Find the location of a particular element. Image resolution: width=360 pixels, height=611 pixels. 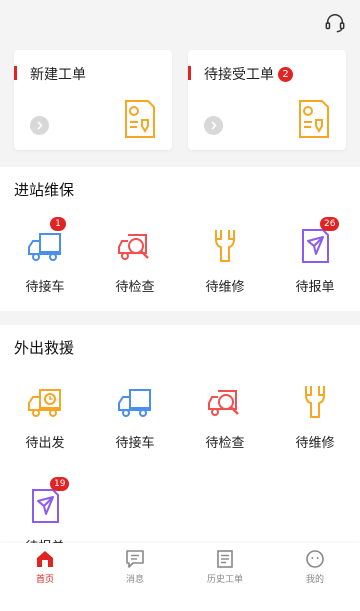

bottom-tab-bar: 首页 消息 历史工单 我的 is located at coordinates (180, 577).